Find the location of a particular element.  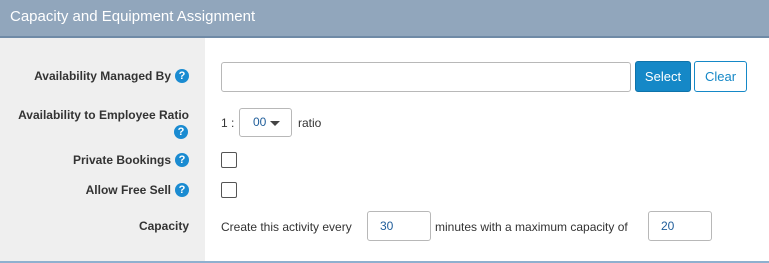

ratio-label-row: Availability to Employee Ratio is located at coordinates (103, 115).